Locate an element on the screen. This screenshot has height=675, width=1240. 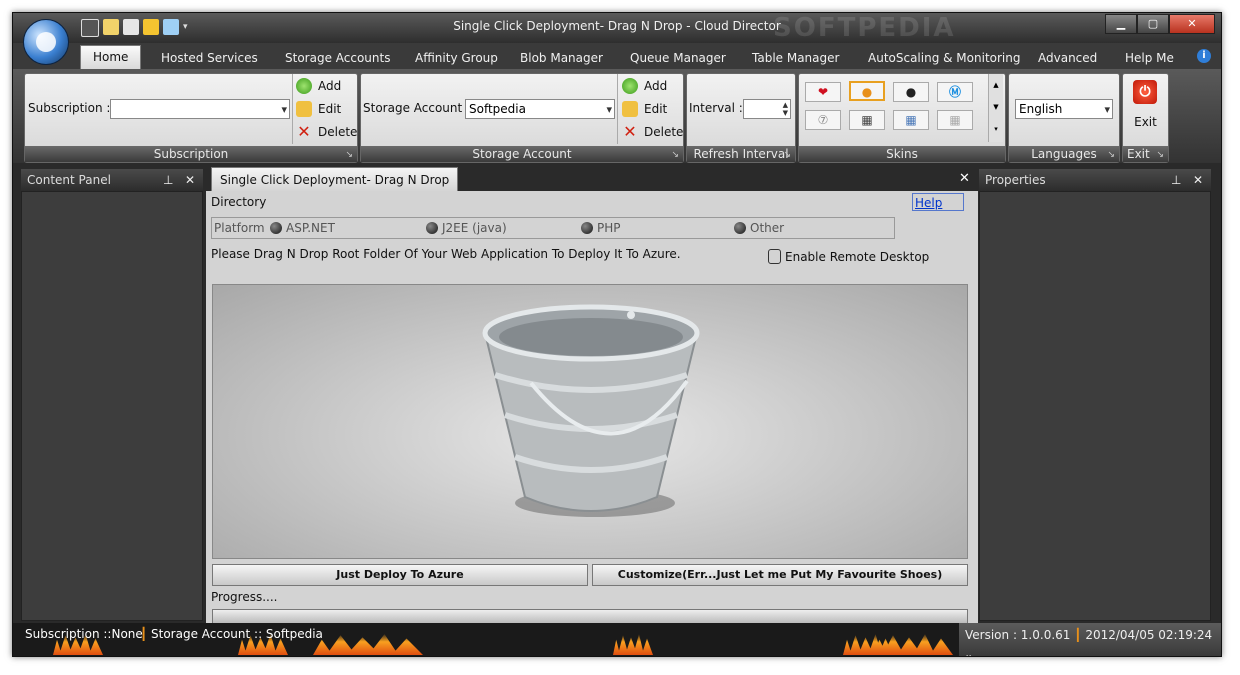
platform-j2ee-radio: J2EE (java) is located at coordinates (466, 228).